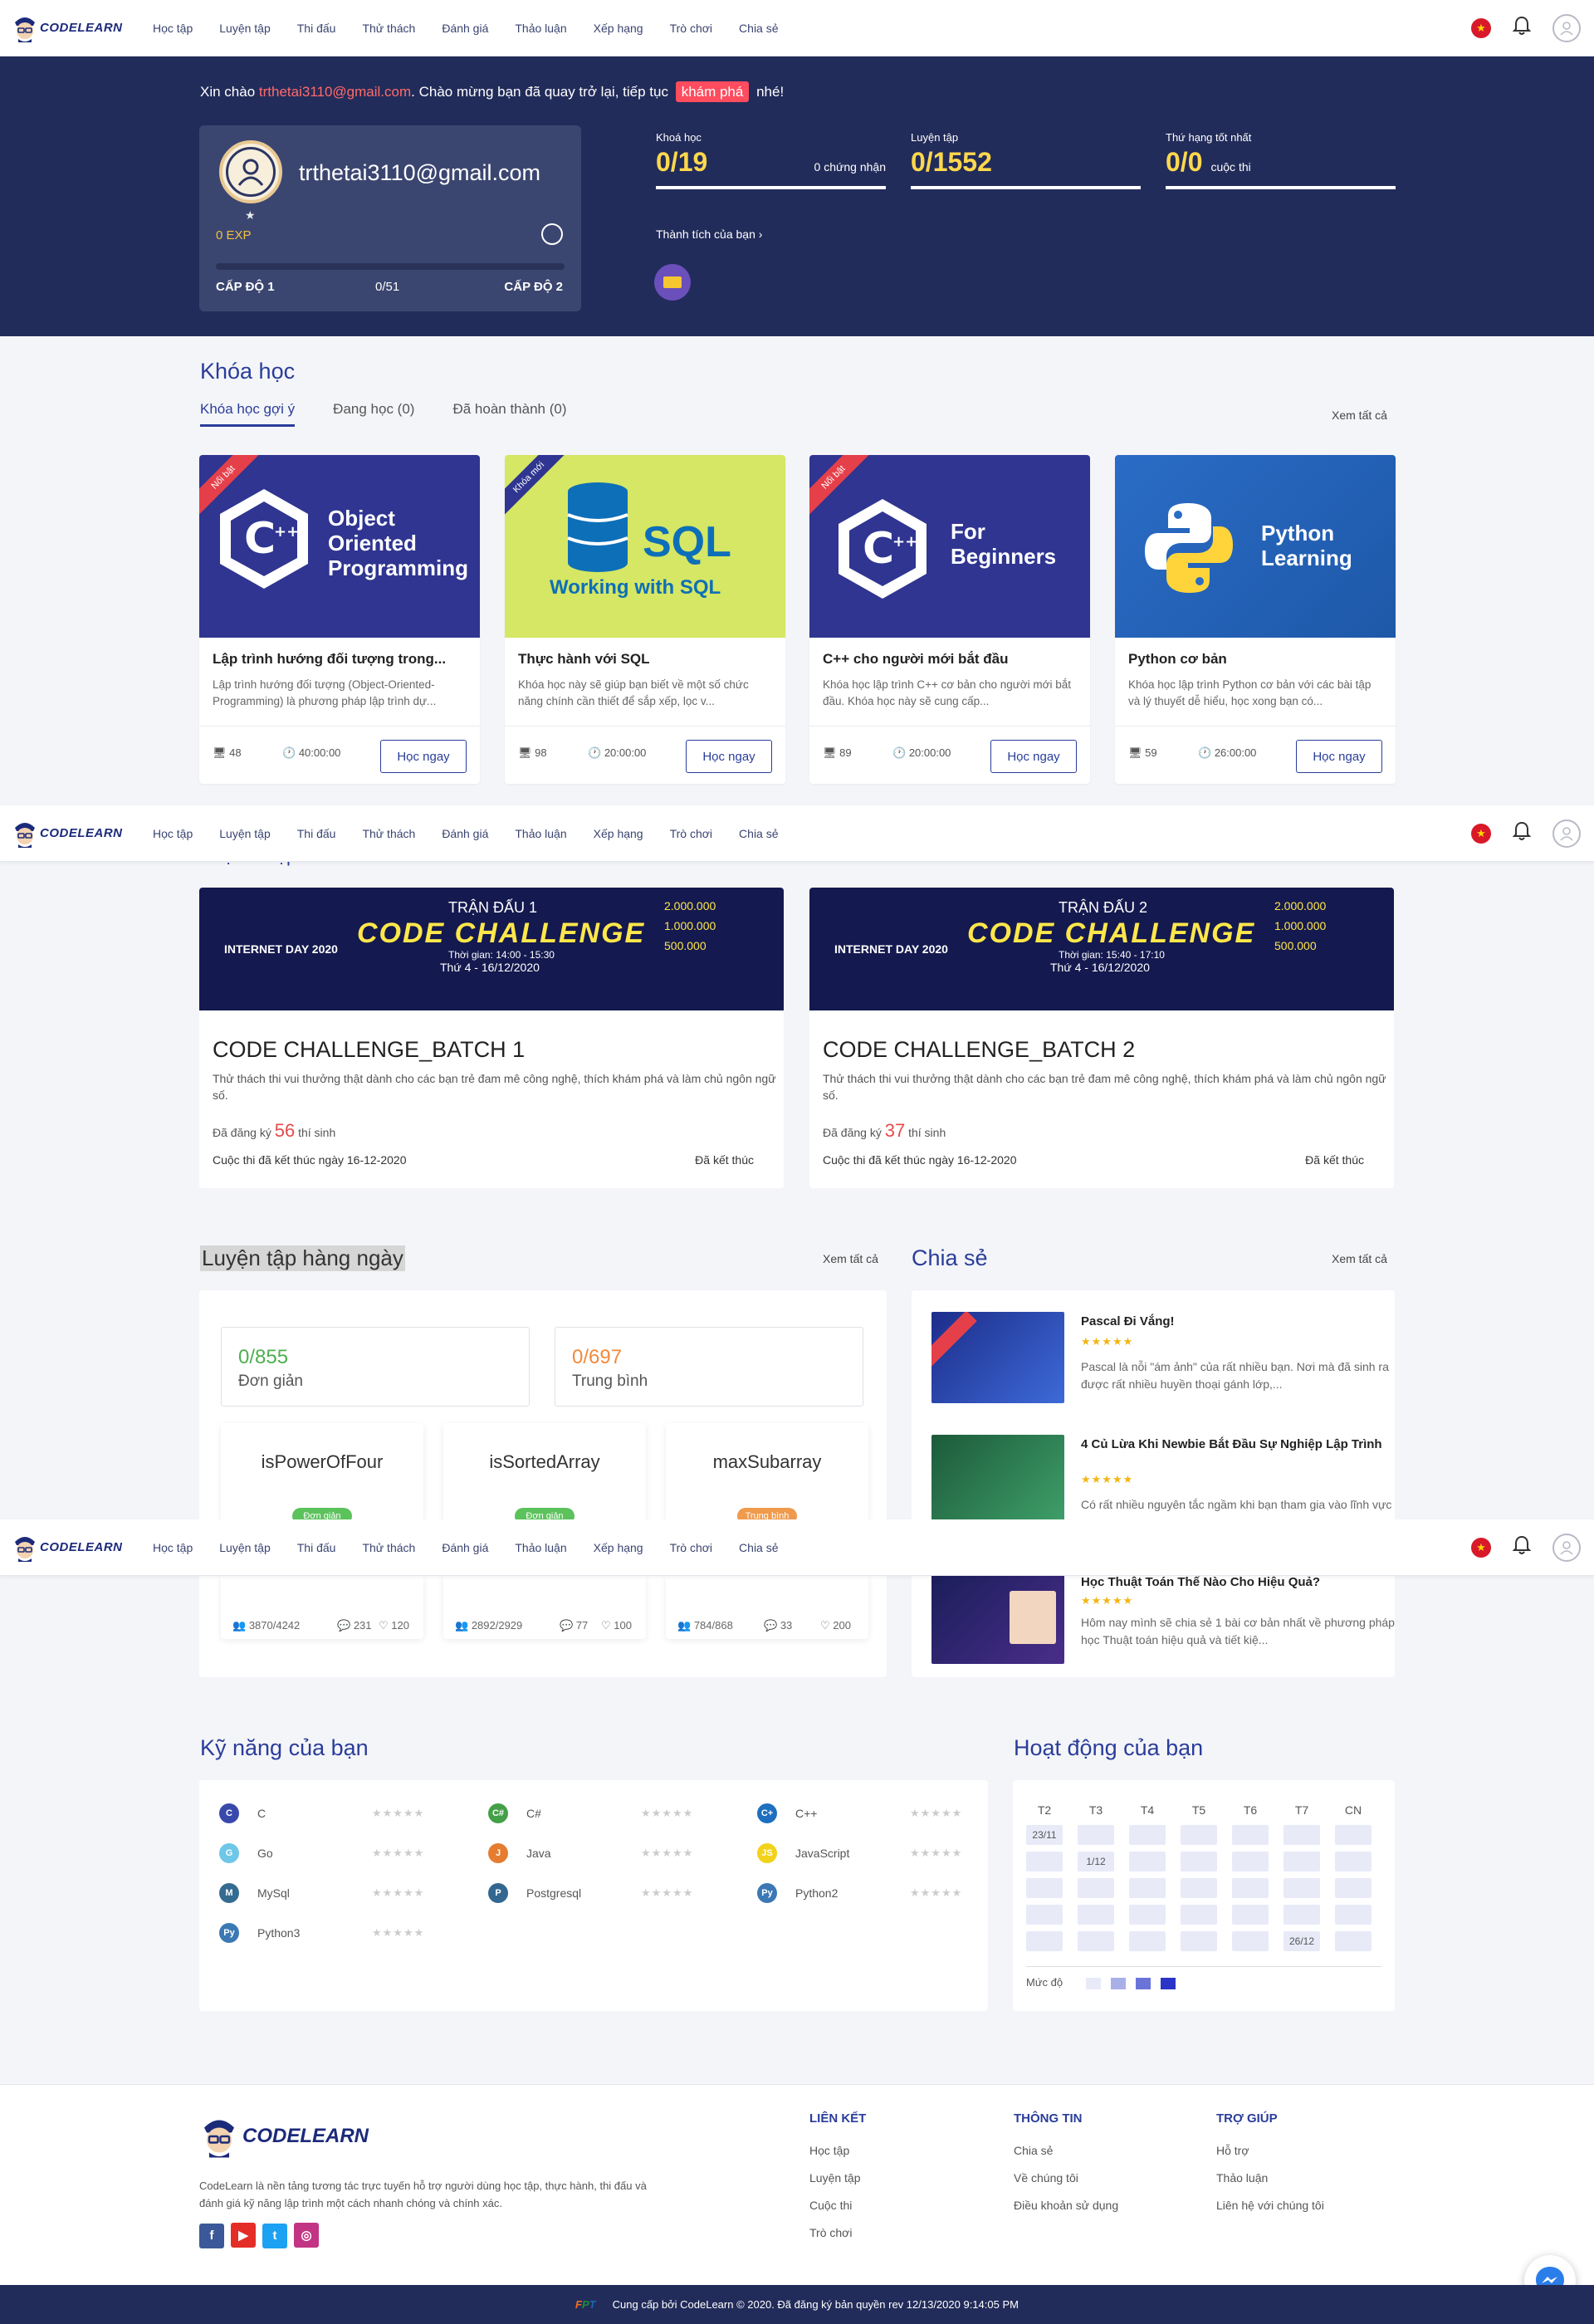  What do you see at coordinates (1270, 2205) in the screenshot?
I see `footer-link: Liên hệ với chúng tôi` at bounding box center [1270, 2205].